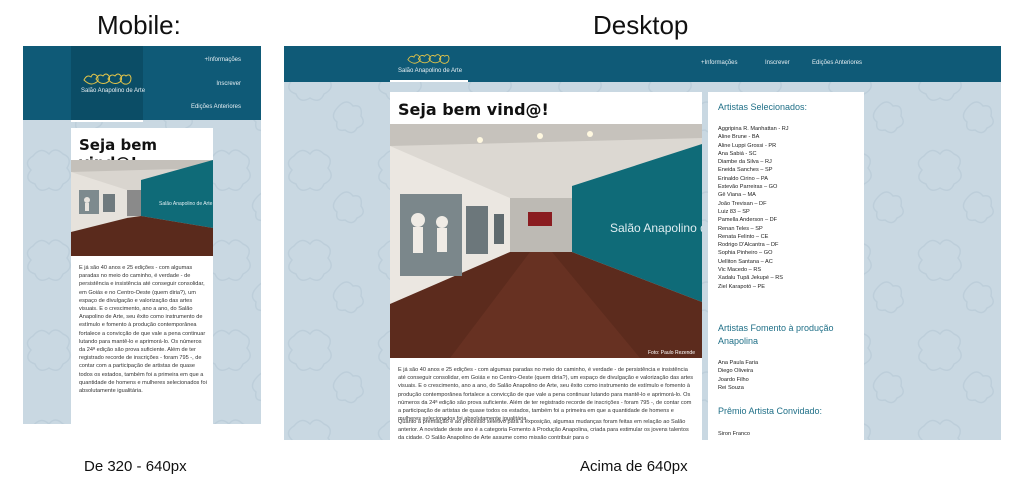  Describe the element at coordinates (737, 195) in the screenshot. I see `artist-list-item: Gê Viana – MA` at that location.